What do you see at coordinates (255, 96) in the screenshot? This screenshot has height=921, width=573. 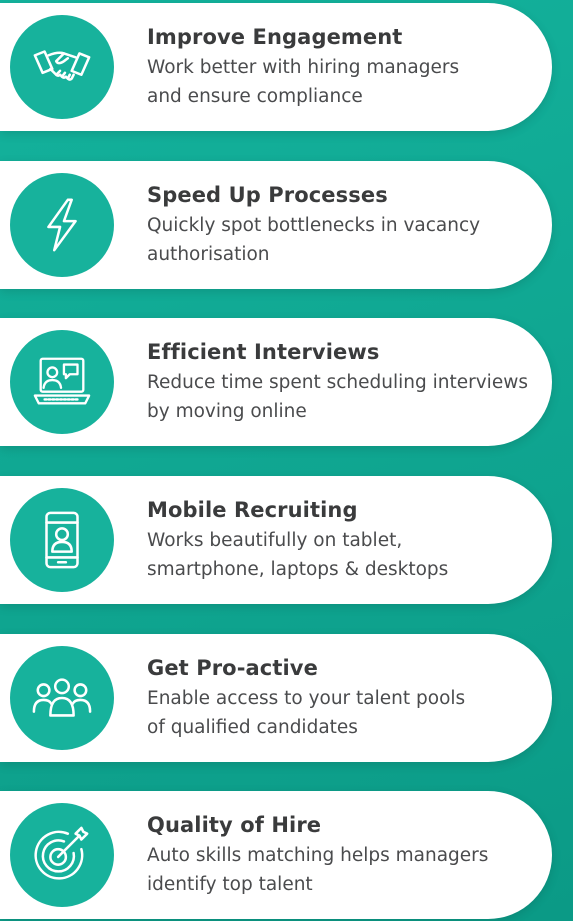 I see `feature-description-line2: and ensure compliance` at bounding box center [255, 96].